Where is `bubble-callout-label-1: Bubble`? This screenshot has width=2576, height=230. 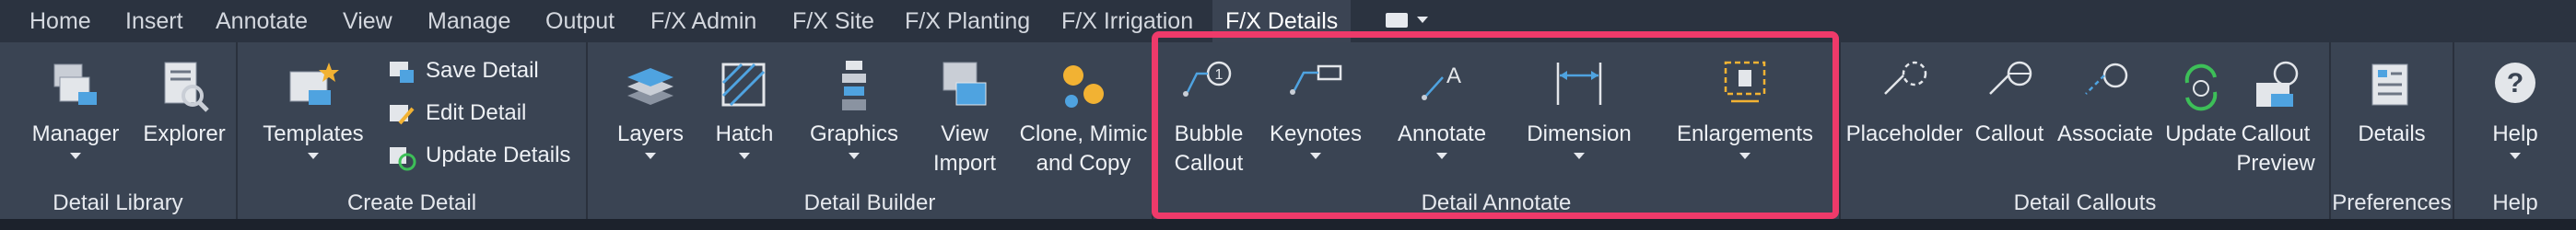 bubble-callout-label-1: Bubble is located at coordinates (1209, 133).